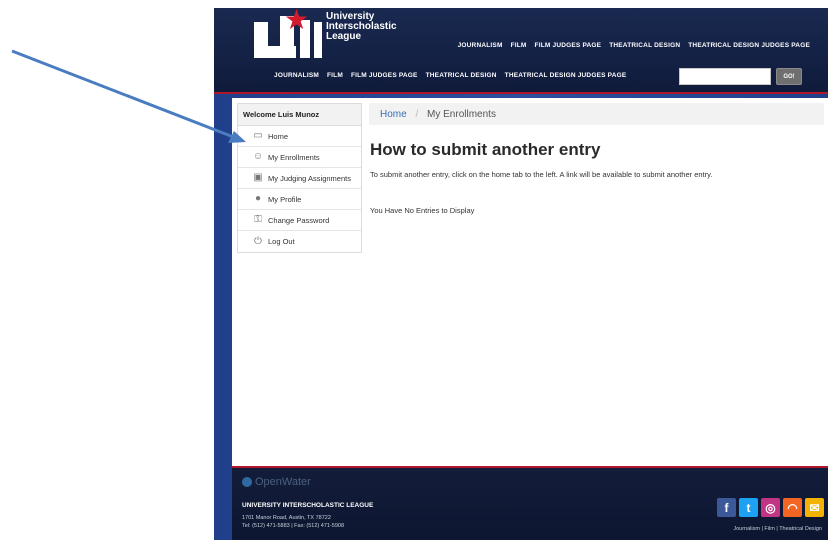 This screenshot has width=828, height=540. I want to click on instagram-icon: ◎, so click(770, 507).